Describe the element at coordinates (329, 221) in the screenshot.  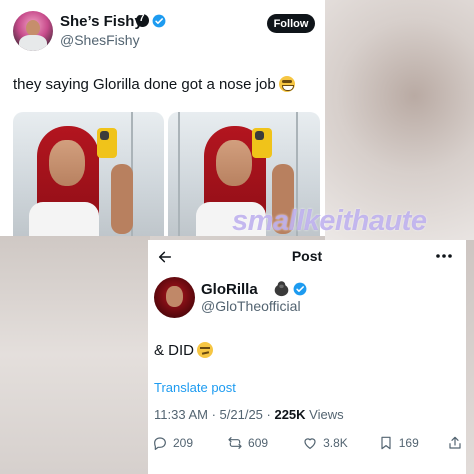
I see `watermark: smallkeithaute` at that location.